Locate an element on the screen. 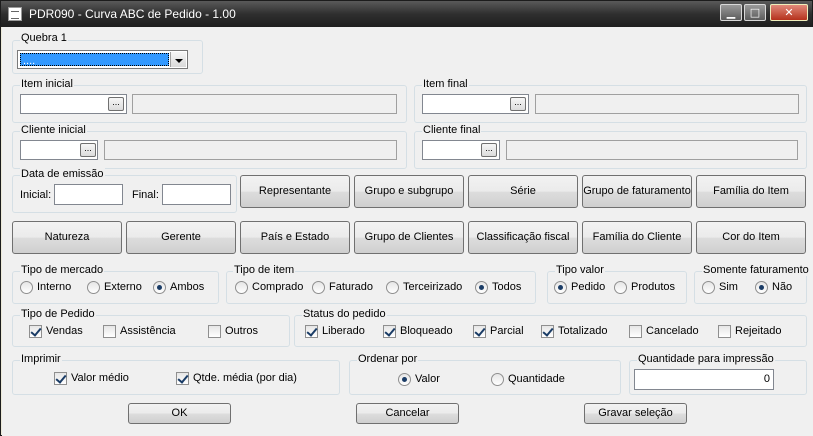 The width and height of the screenshot is (813, 436). parcial-checkbox is located at coordinates (479, 331).